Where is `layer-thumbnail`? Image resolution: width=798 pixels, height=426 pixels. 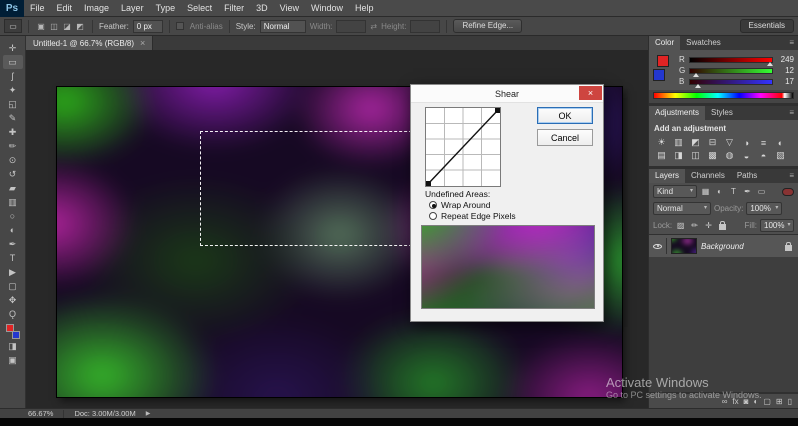
layer-thumbnail is located at coordinates (684, 246).